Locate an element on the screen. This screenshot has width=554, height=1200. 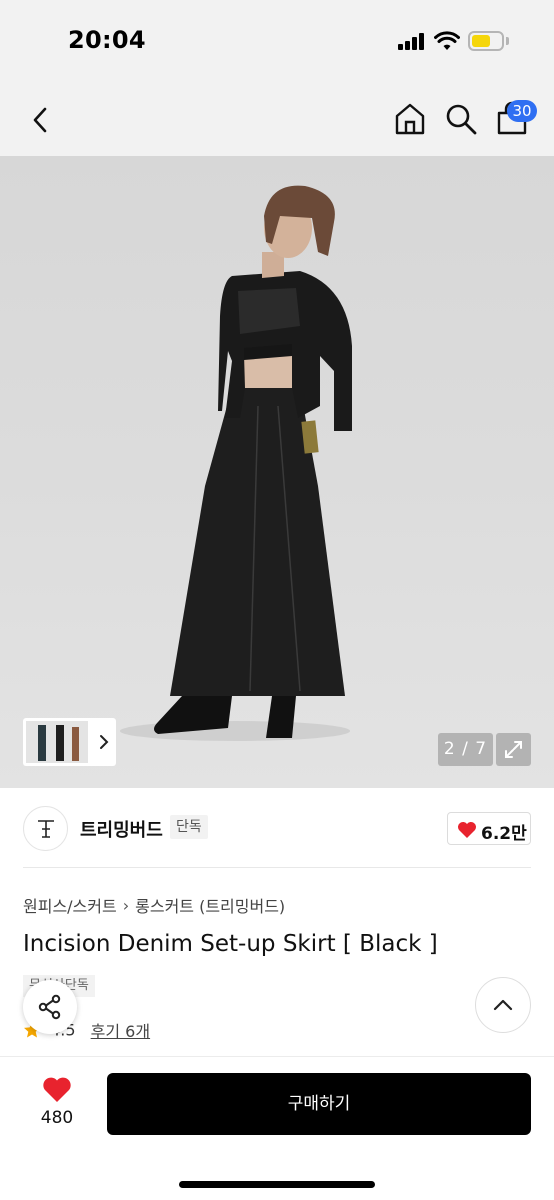
scroll-top-button is located at coordinates (503, 1005).